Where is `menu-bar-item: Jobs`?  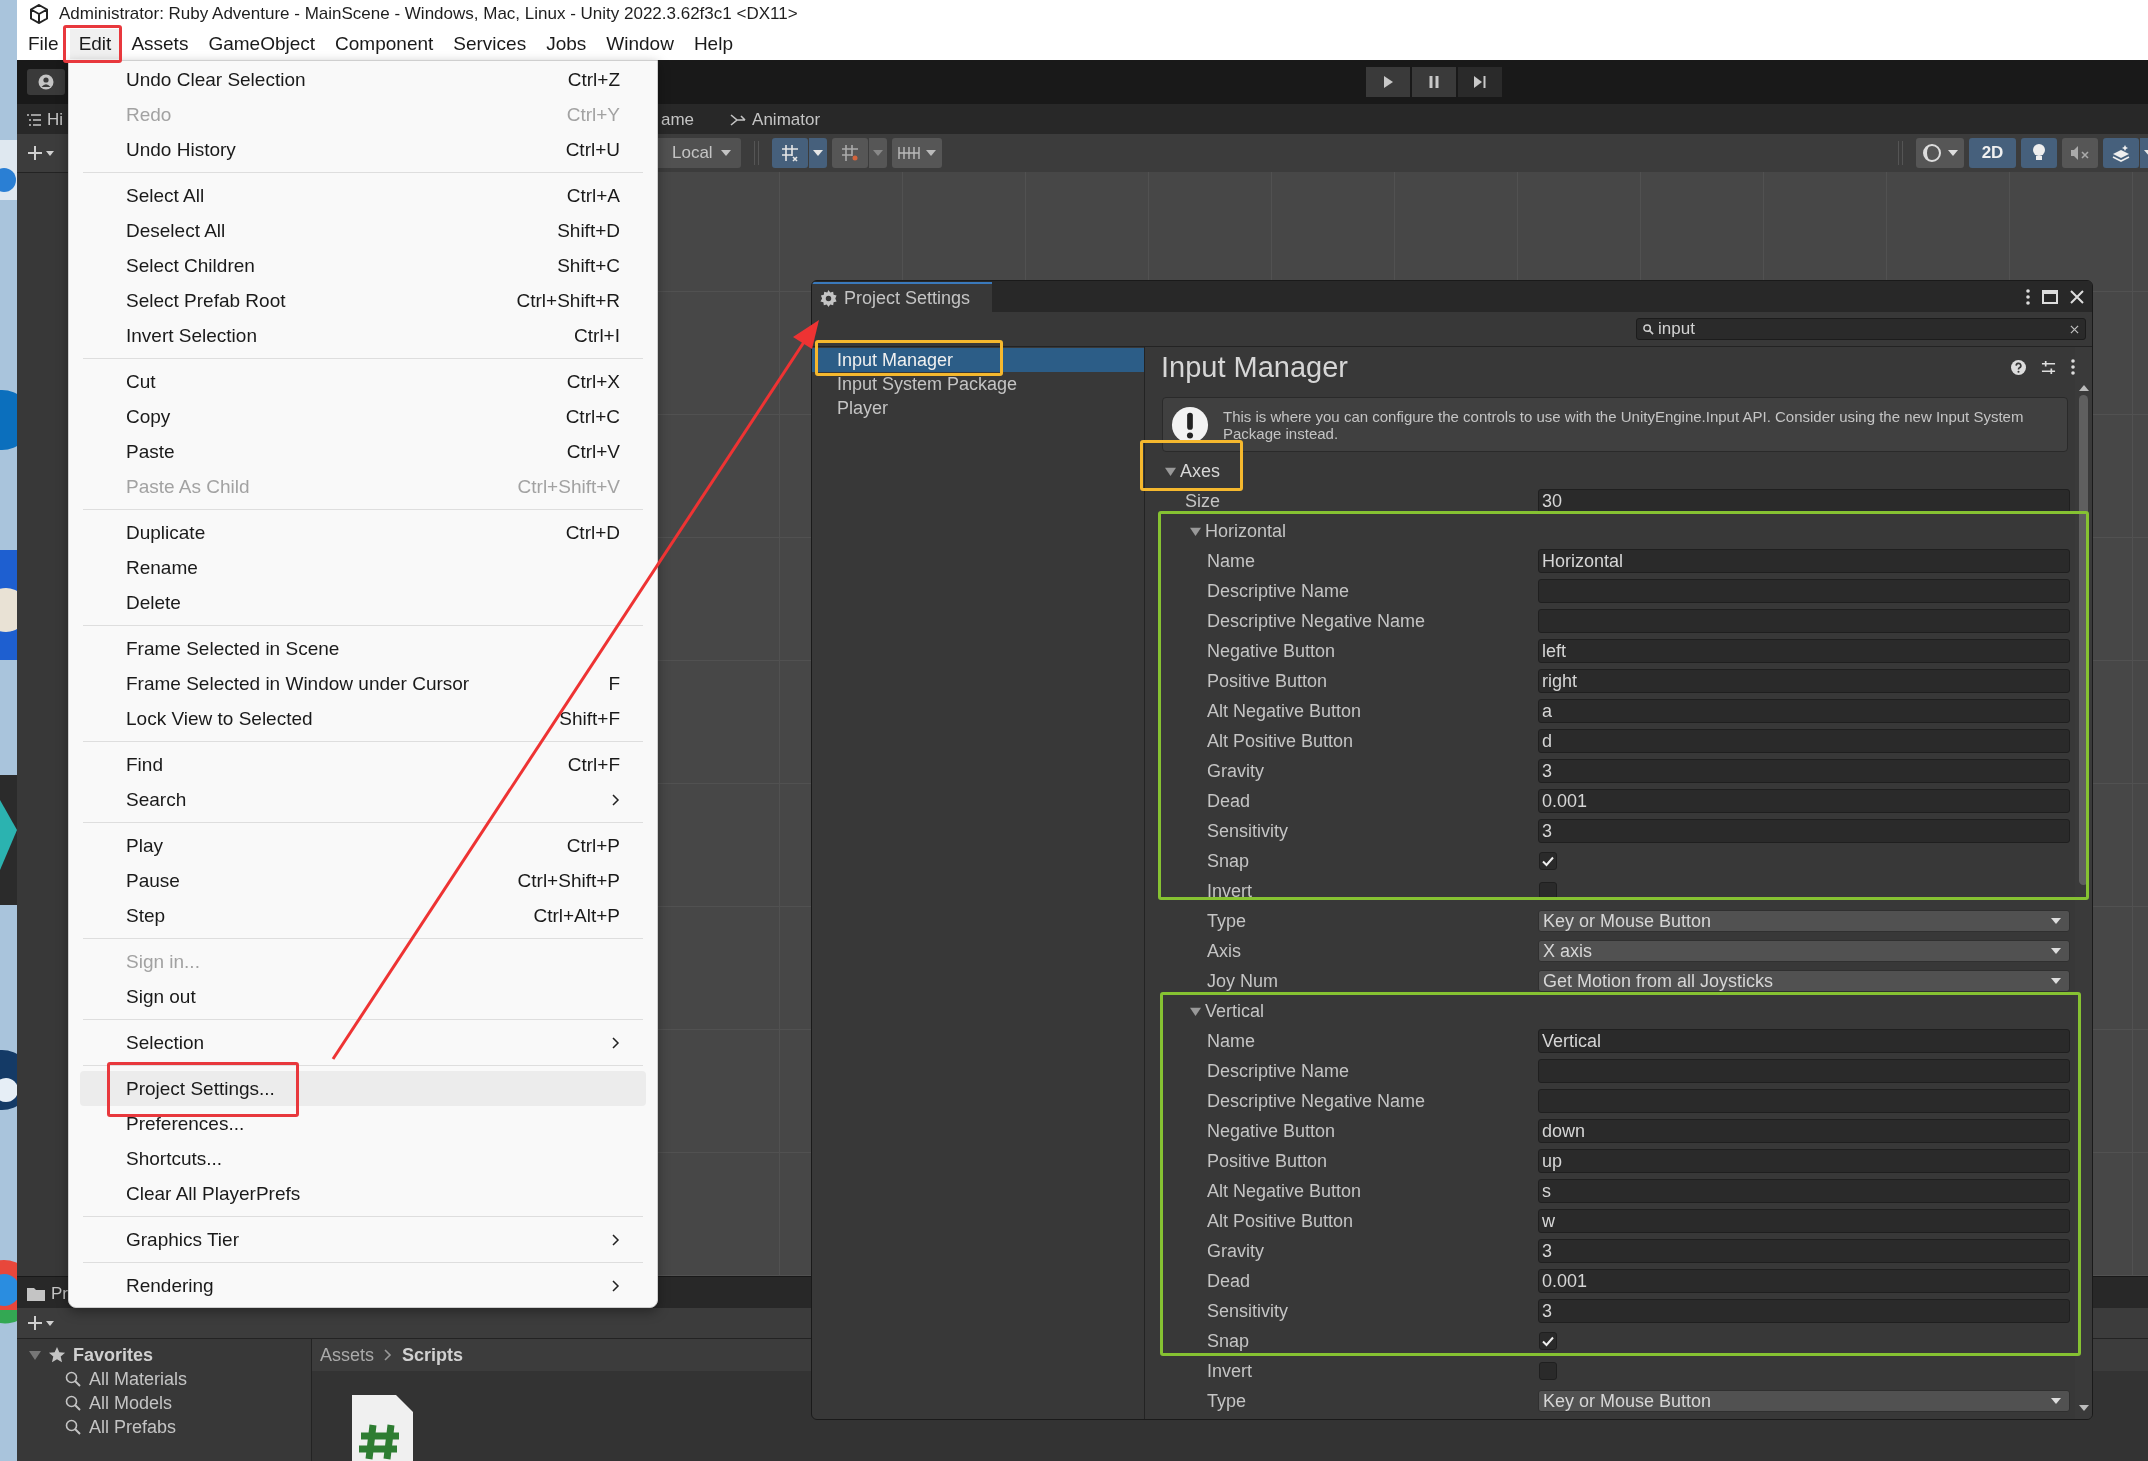
menu-bar-item: Jobs is located at coordinates (566, 44).